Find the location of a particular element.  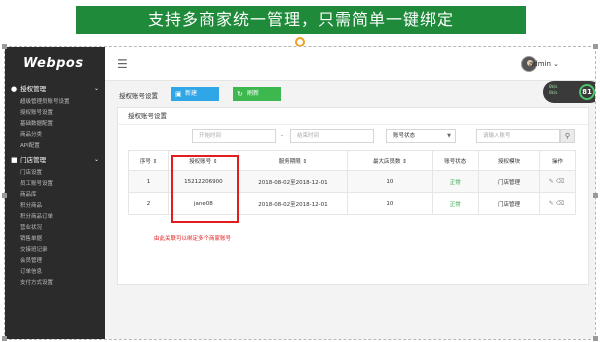

panel-title: 授权账号设置 is located at coordinates (353, 116).